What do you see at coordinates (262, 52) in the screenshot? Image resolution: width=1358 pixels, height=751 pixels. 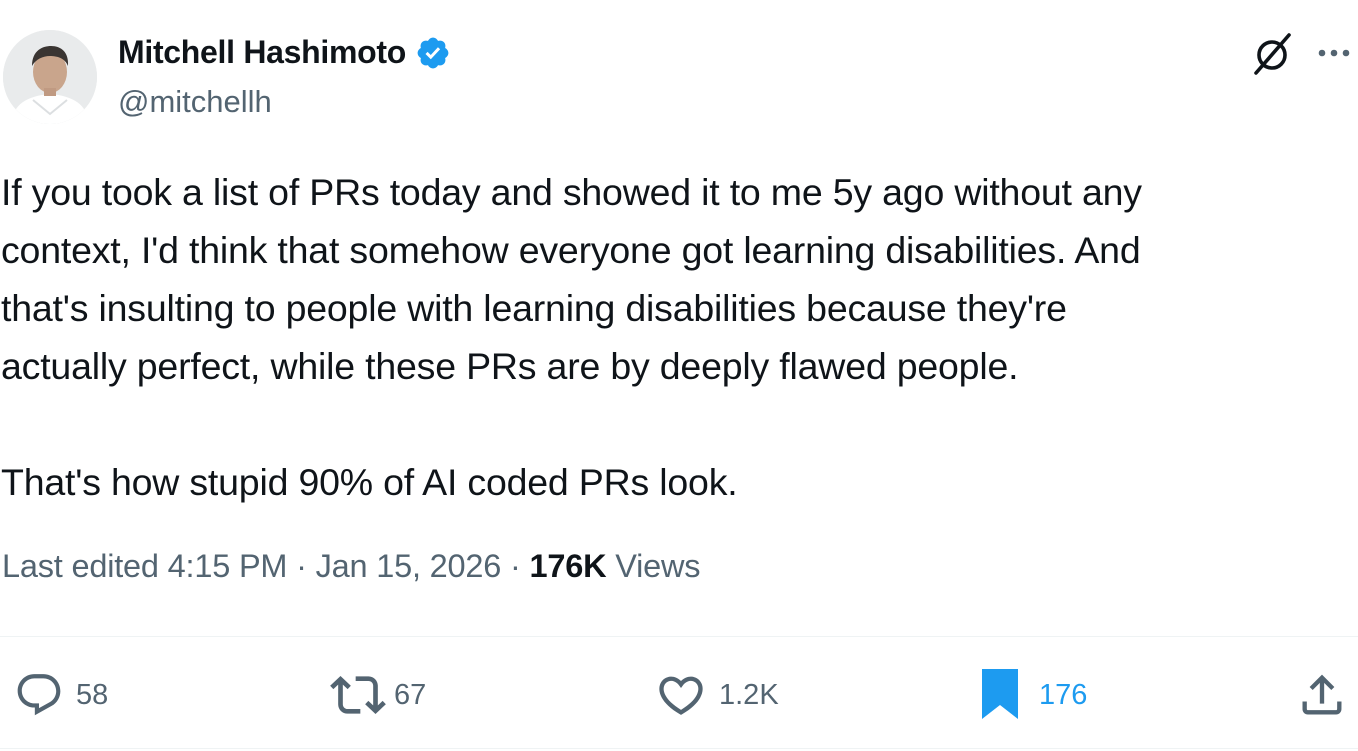 I see `author-name: Mitchell Hashimoto` at bounding box center [262, 52].